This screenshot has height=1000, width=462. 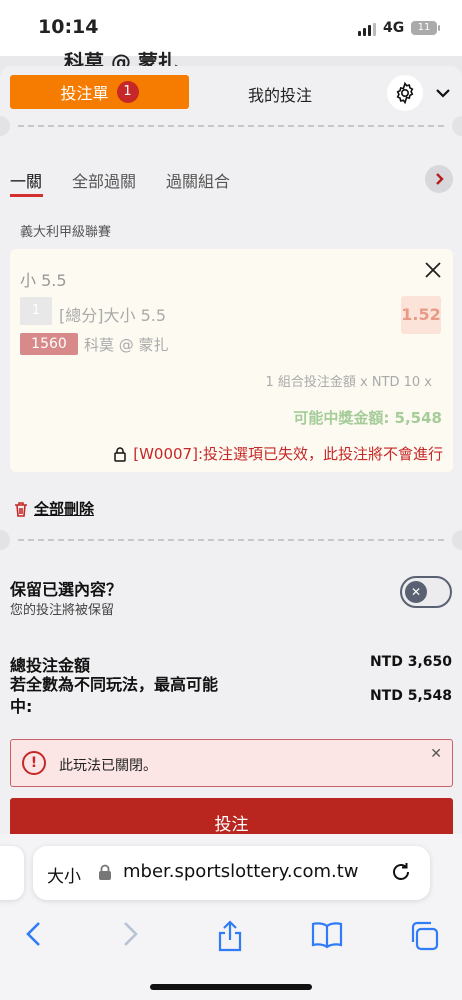 What do you see at coordinates (126, 345) in the screenshot?
I see `match-name: 科莫 @ 蒙扎` at bounding box center [126, 345].